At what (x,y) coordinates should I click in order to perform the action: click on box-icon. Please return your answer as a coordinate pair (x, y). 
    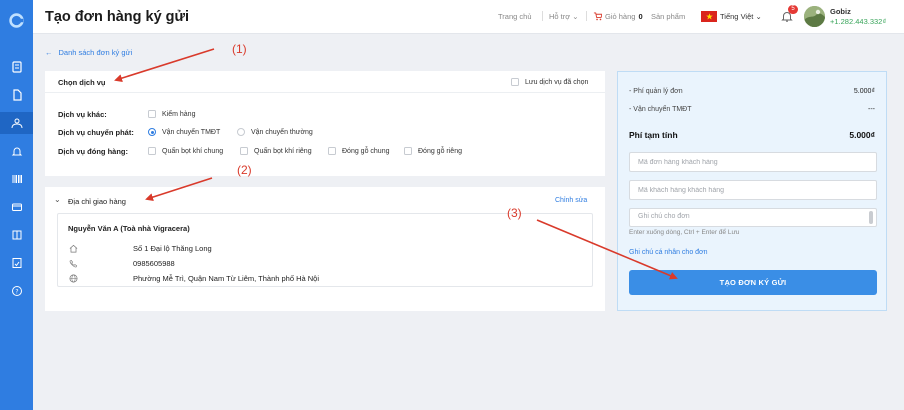
    Looking at the image, I should click on (16, 235).